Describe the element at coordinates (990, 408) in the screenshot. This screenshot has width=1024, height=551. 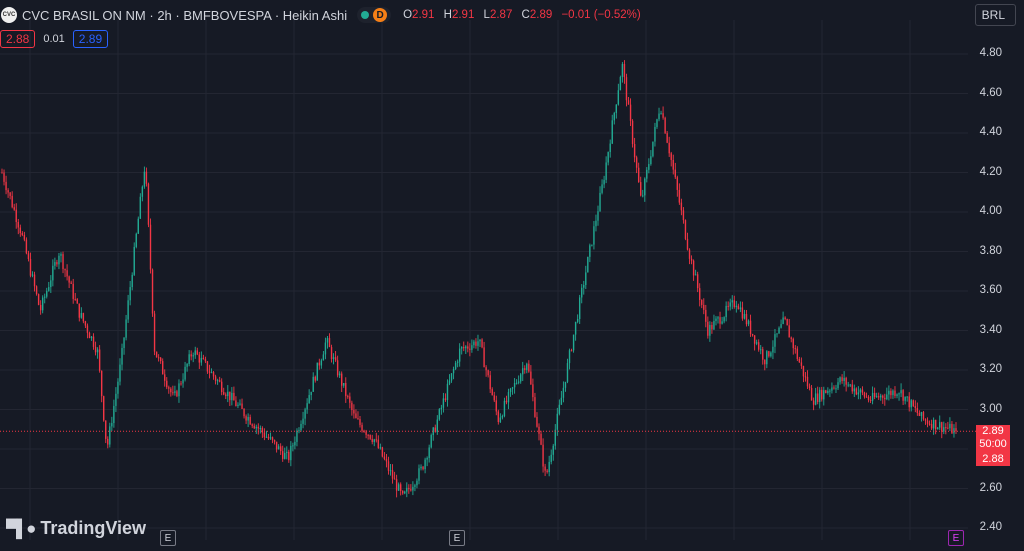
I see `price-tick-label: 3.00` at that location.